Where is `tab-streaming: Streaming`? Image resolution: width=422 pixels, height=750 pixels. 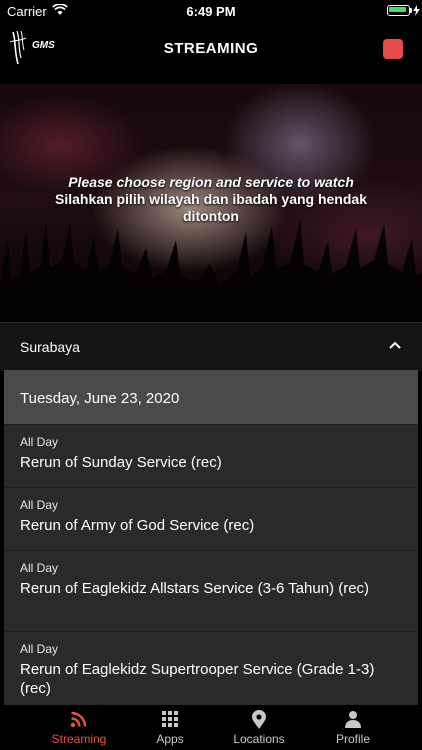
tab-streaming: Streaming is located at coordinates (79, 727).